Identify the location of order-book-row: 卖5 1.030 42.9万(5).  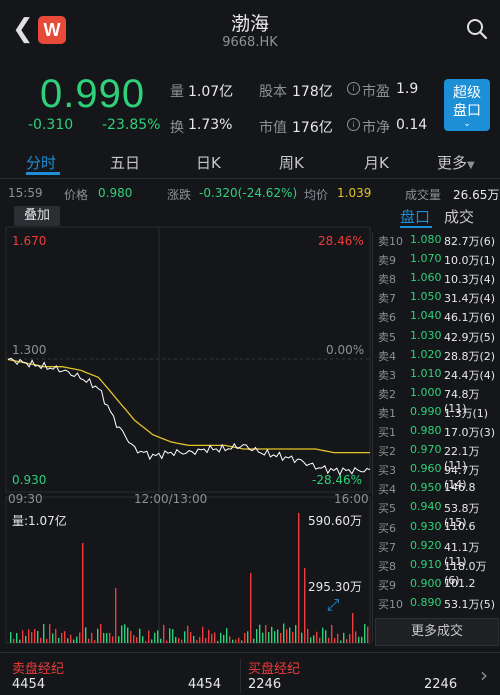
(438, 338).